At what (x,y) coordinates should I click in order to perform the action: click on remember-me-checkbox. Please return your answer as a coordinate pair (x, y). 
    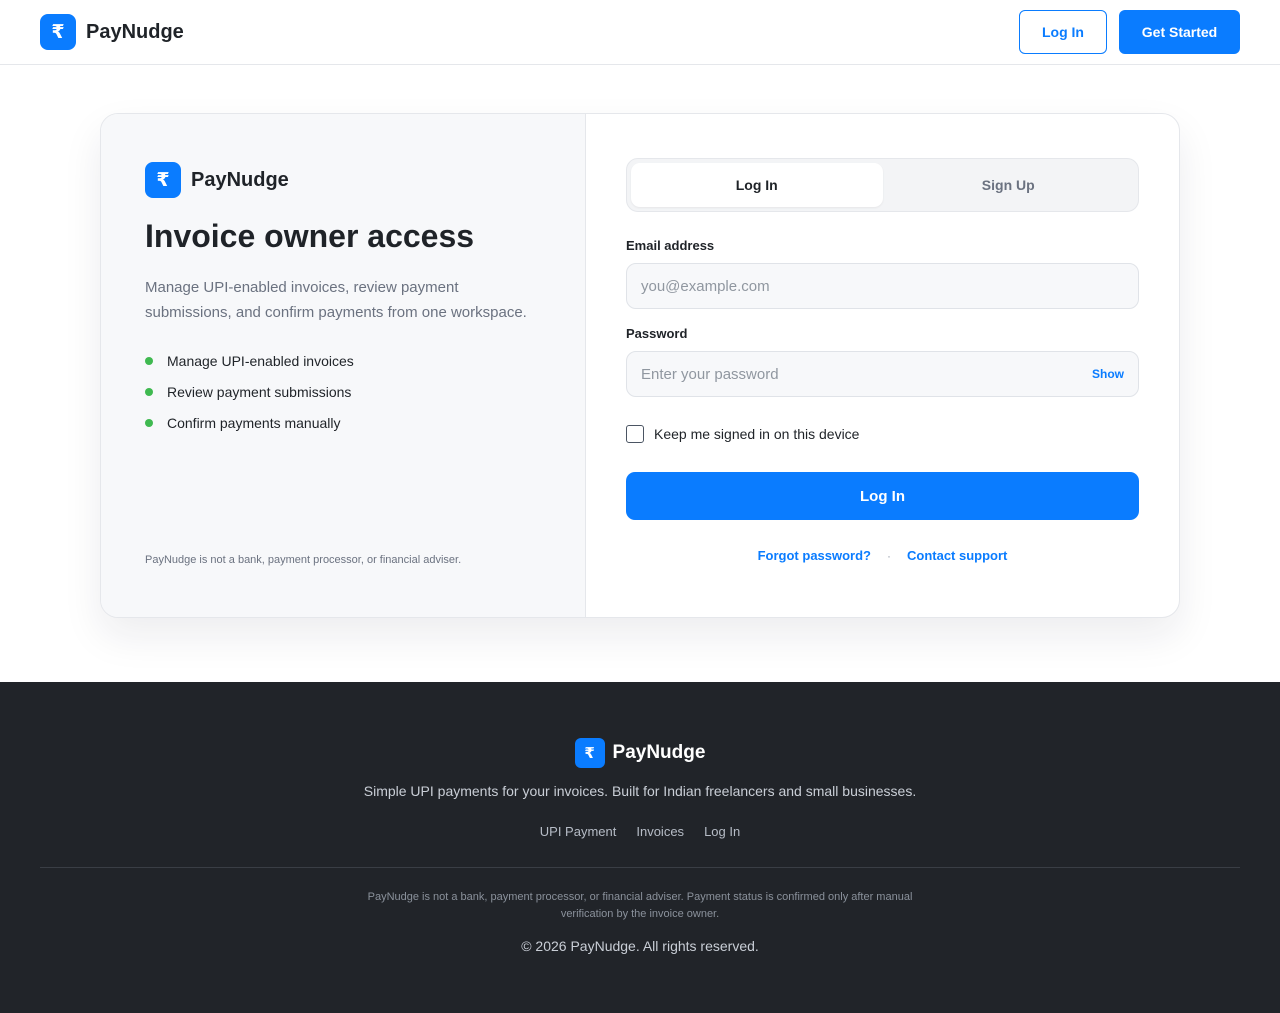
    Looking at the image, I should click on (635, 434).